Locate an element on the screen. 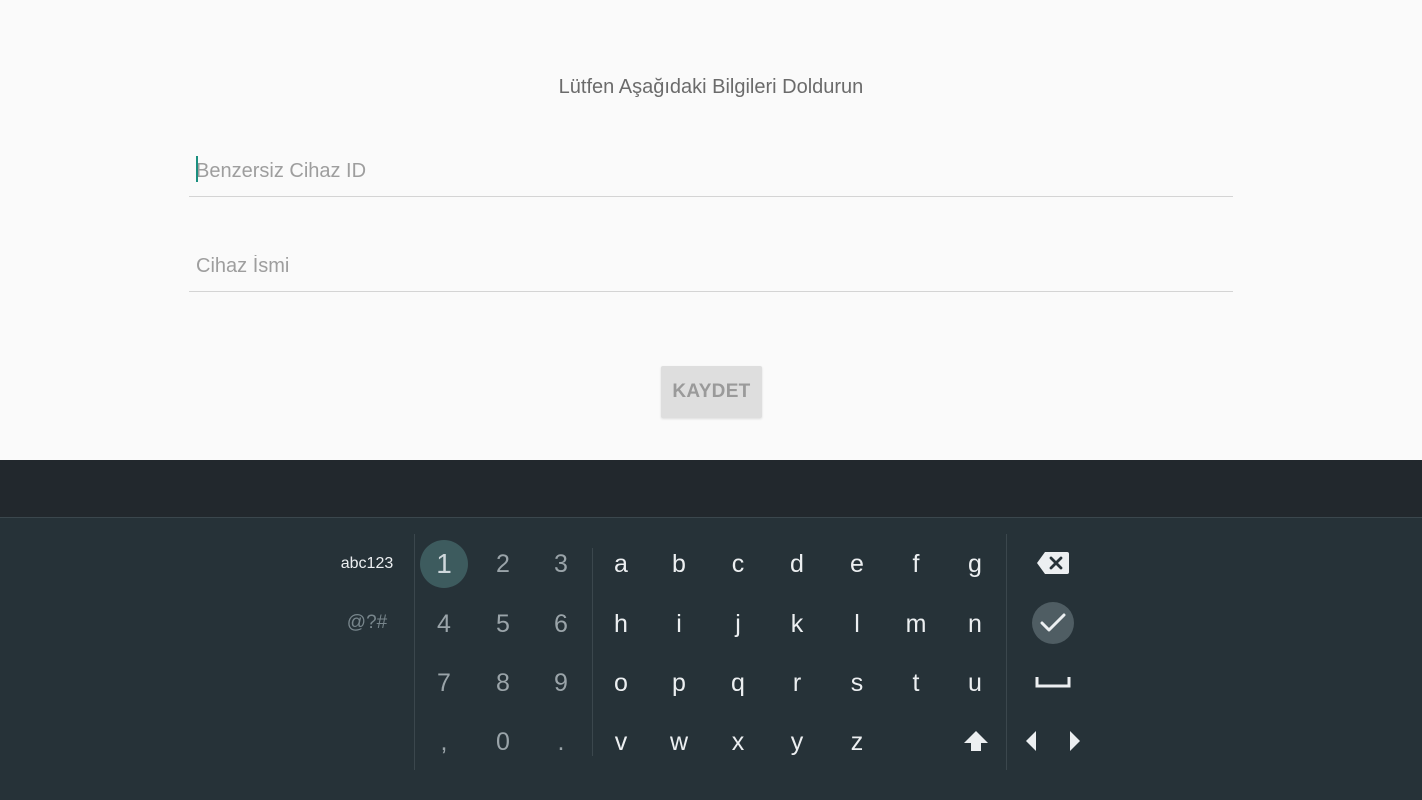  cursor-left-icon is located at coordinates (1031, 741).